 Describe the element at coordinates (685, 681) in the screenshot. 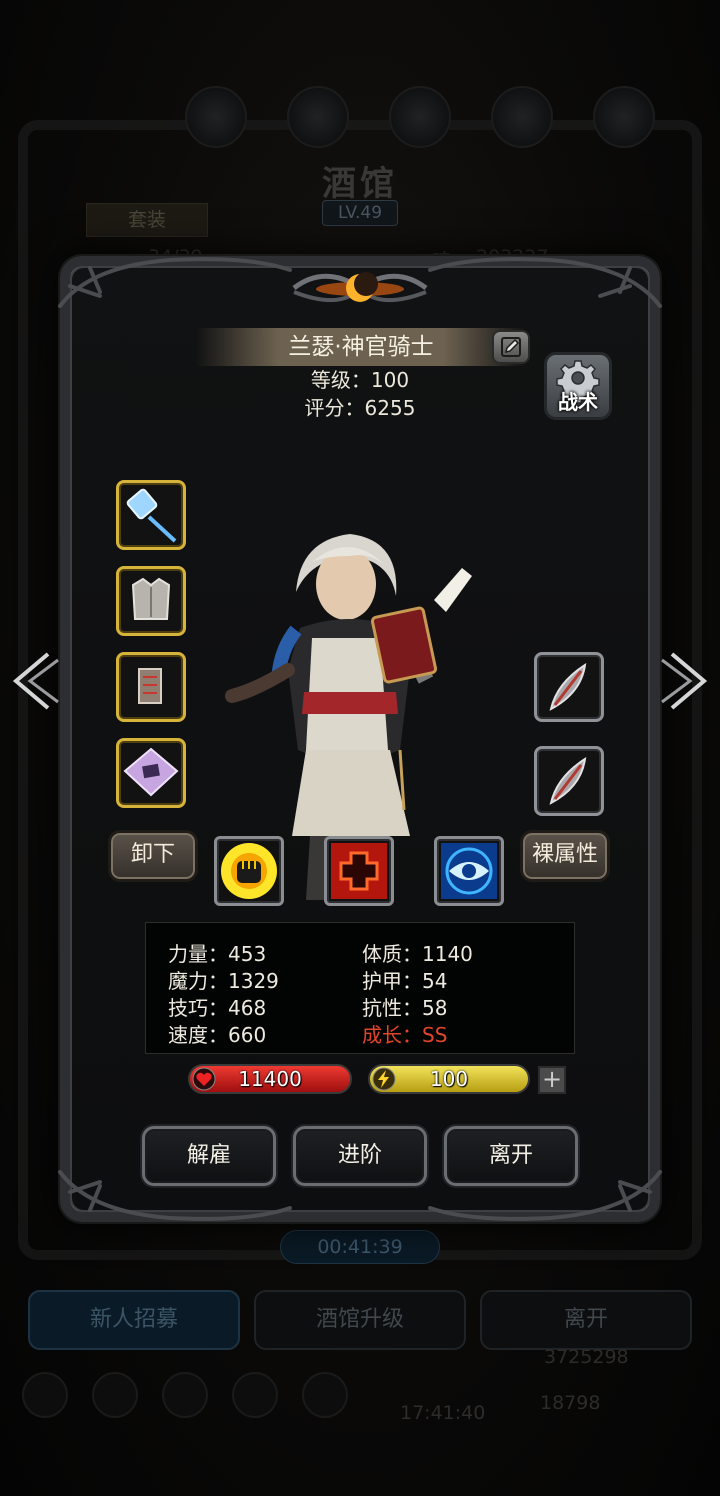

I see `next-hero-arrow-icon` at that location.